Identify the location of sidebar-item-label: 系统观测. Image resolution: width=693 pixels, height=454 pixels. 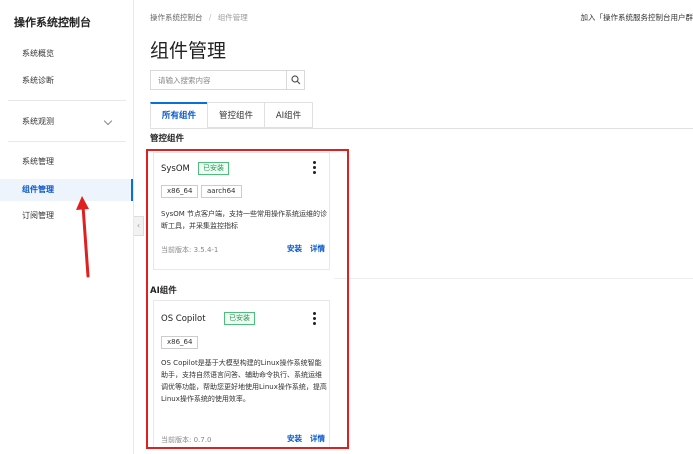
(38, 121).